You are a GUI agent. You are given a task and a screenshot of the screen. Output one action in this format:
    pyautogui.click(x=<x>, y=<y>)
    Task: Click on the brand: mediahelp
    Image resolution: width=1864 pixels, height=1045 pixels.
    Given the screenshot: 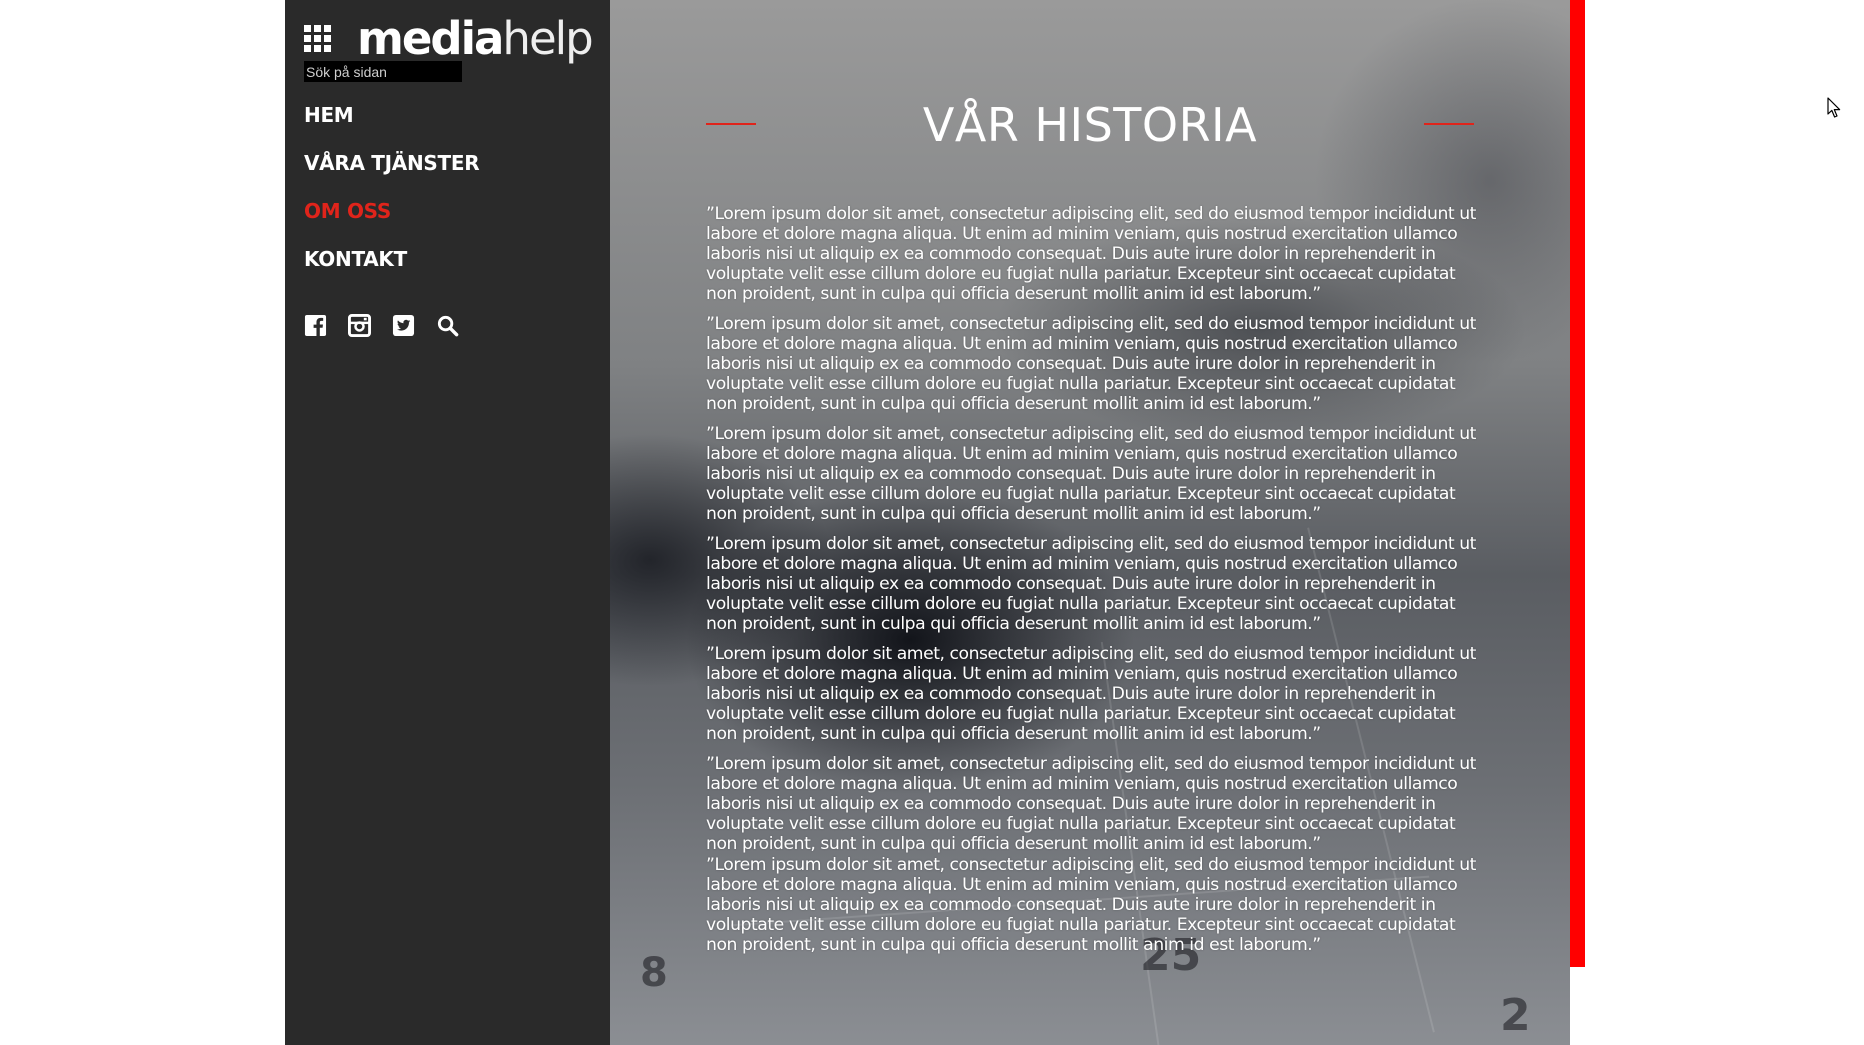 What is the action you would take?
    pyautogui.click(x=449, y=38)
    